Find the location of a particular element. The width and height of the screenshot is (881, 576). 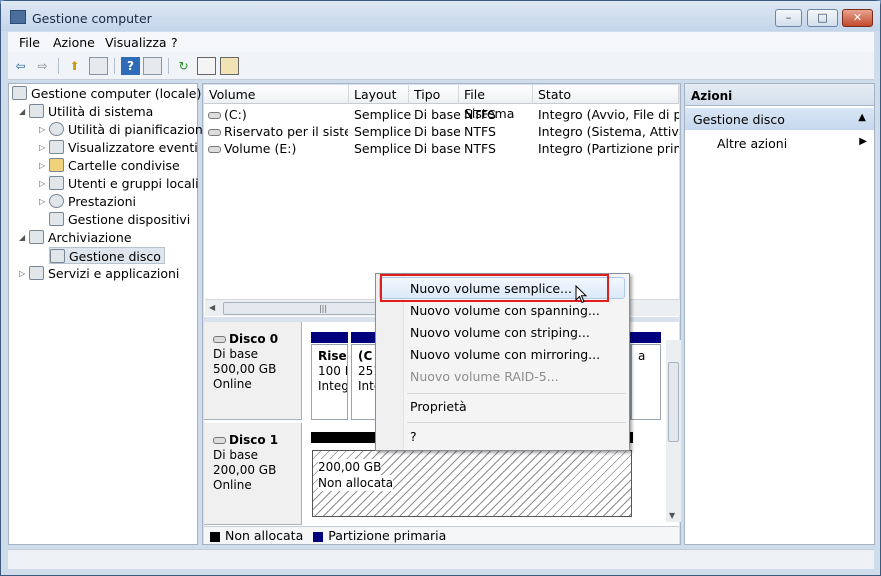

properties-icon is located at coordinates (206, 66).